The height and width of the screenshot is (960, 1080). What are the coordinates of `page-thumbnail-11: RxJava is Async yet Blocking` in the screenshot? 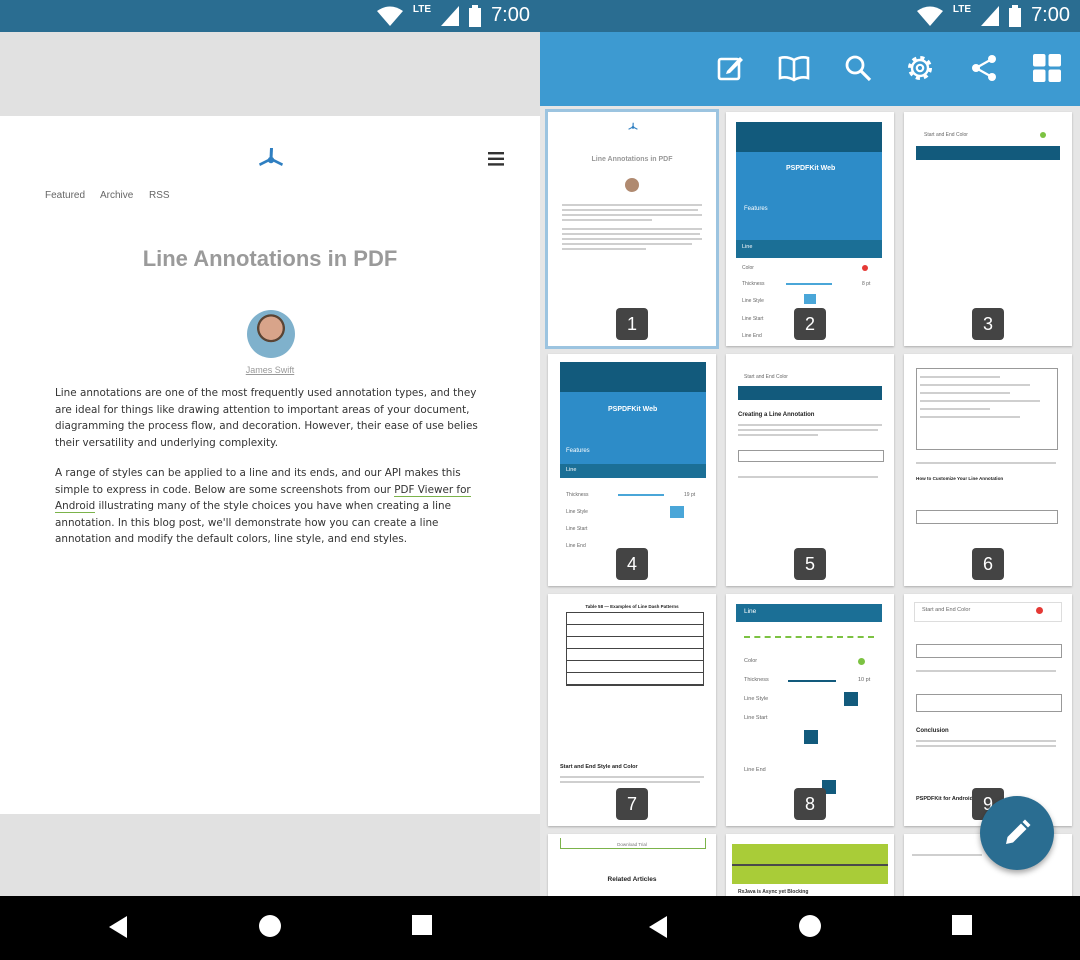 It's located at (810, 865).